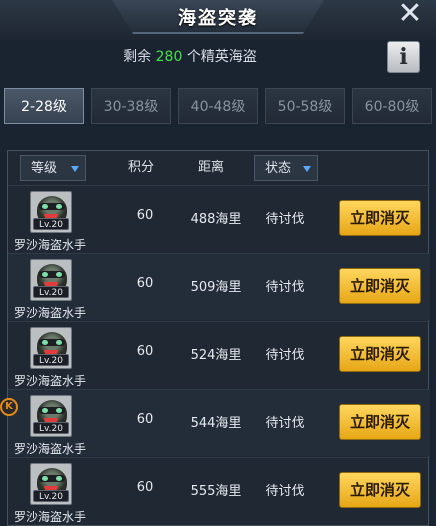 The width and height of the screenshot is (436, 526). What do you see at coordinates (216, 491) in the screenshot?
I see `distance-value: 555海里` at bounding box center [216, 491].